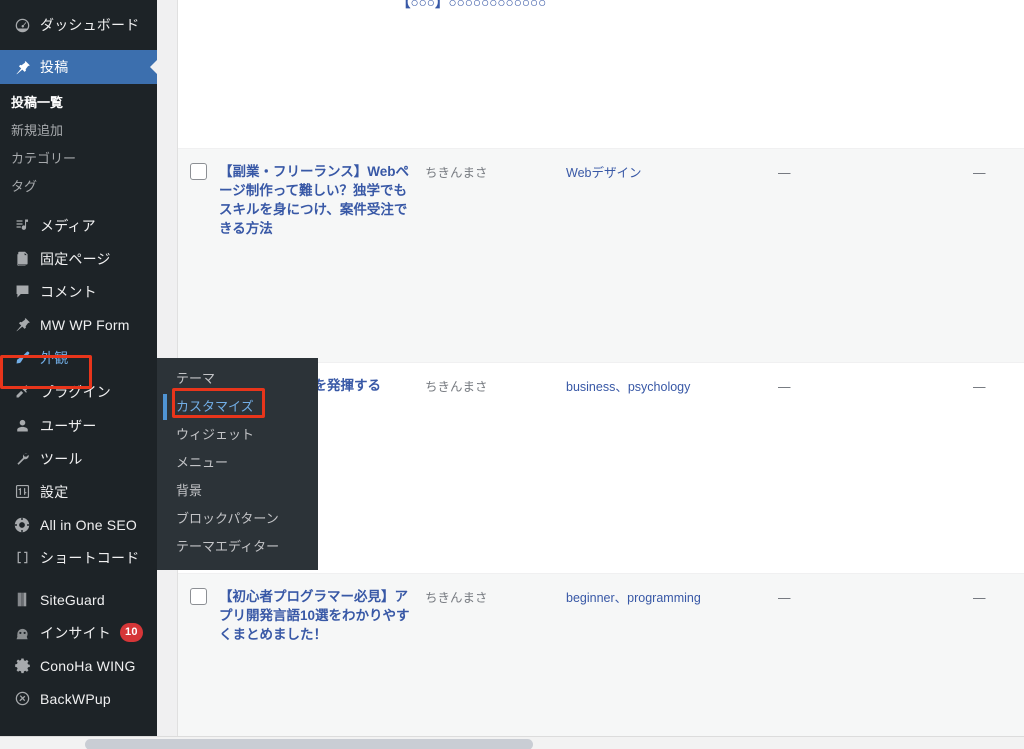 The image size is (1024, 749). Describe the element at coordinates (72, 599) in the screenshot. I see `sidebar-item-label: SiteGuard` at that location.